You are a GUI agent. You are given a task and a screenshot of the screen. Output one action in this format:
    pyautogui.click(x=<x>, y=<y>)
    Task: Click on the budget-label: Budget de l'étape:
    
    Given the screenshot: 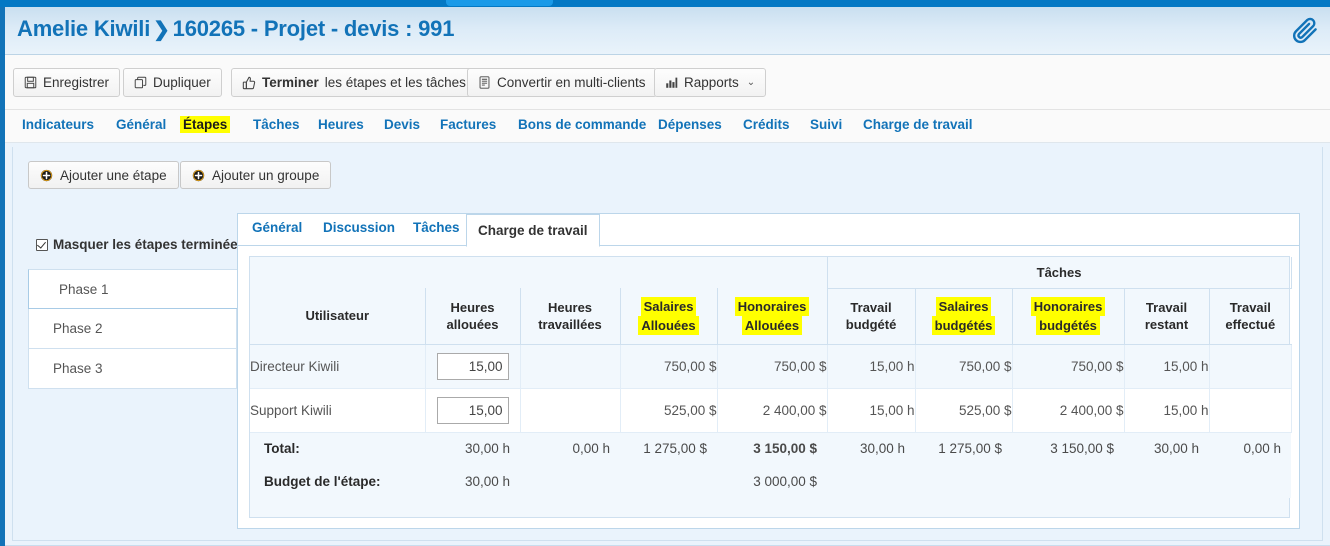 What is the action you would take?
    pyautogui.click(x=337, y=481)
    